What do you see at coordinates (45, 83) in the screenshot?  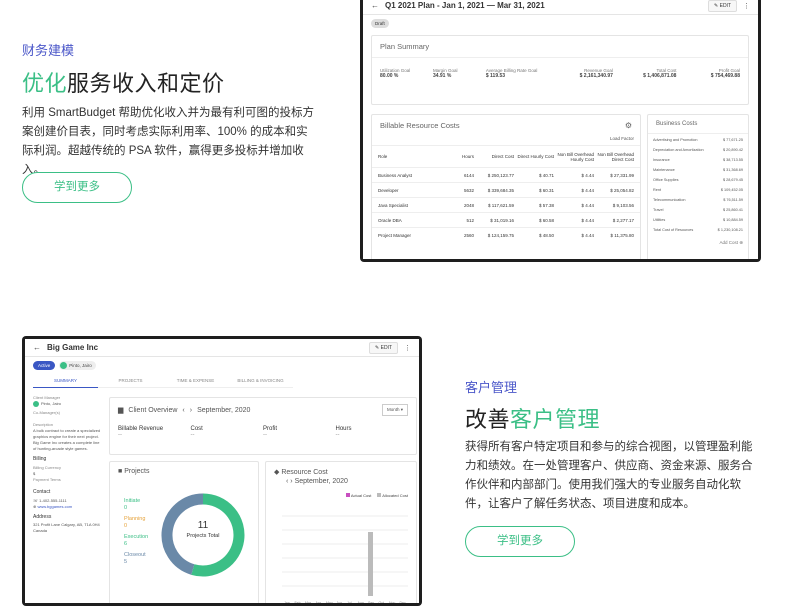 I see `section1-title-accent: 优化` at bounding box center [45, 83].